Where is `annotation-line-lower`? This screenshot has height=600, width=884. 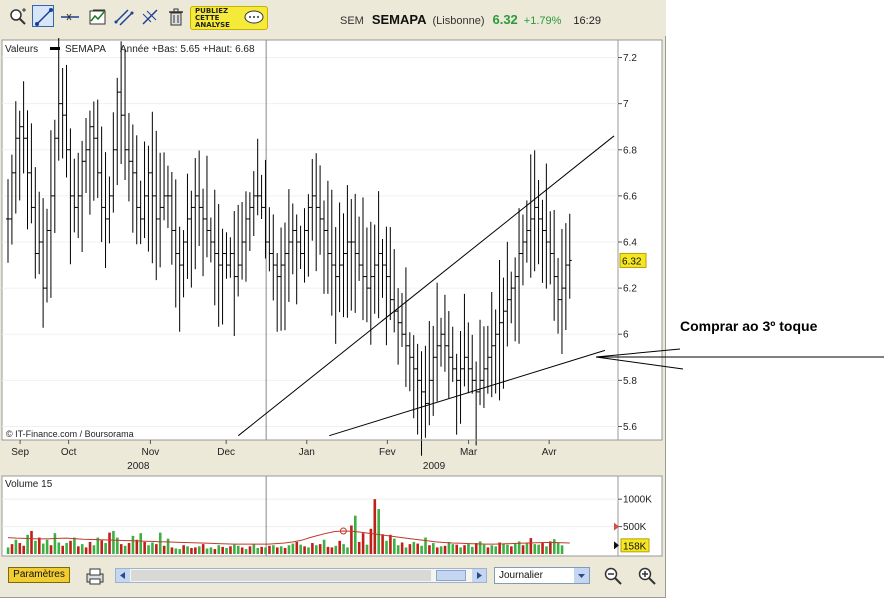 annotation-line-lower is located at coordinates (639, 363).